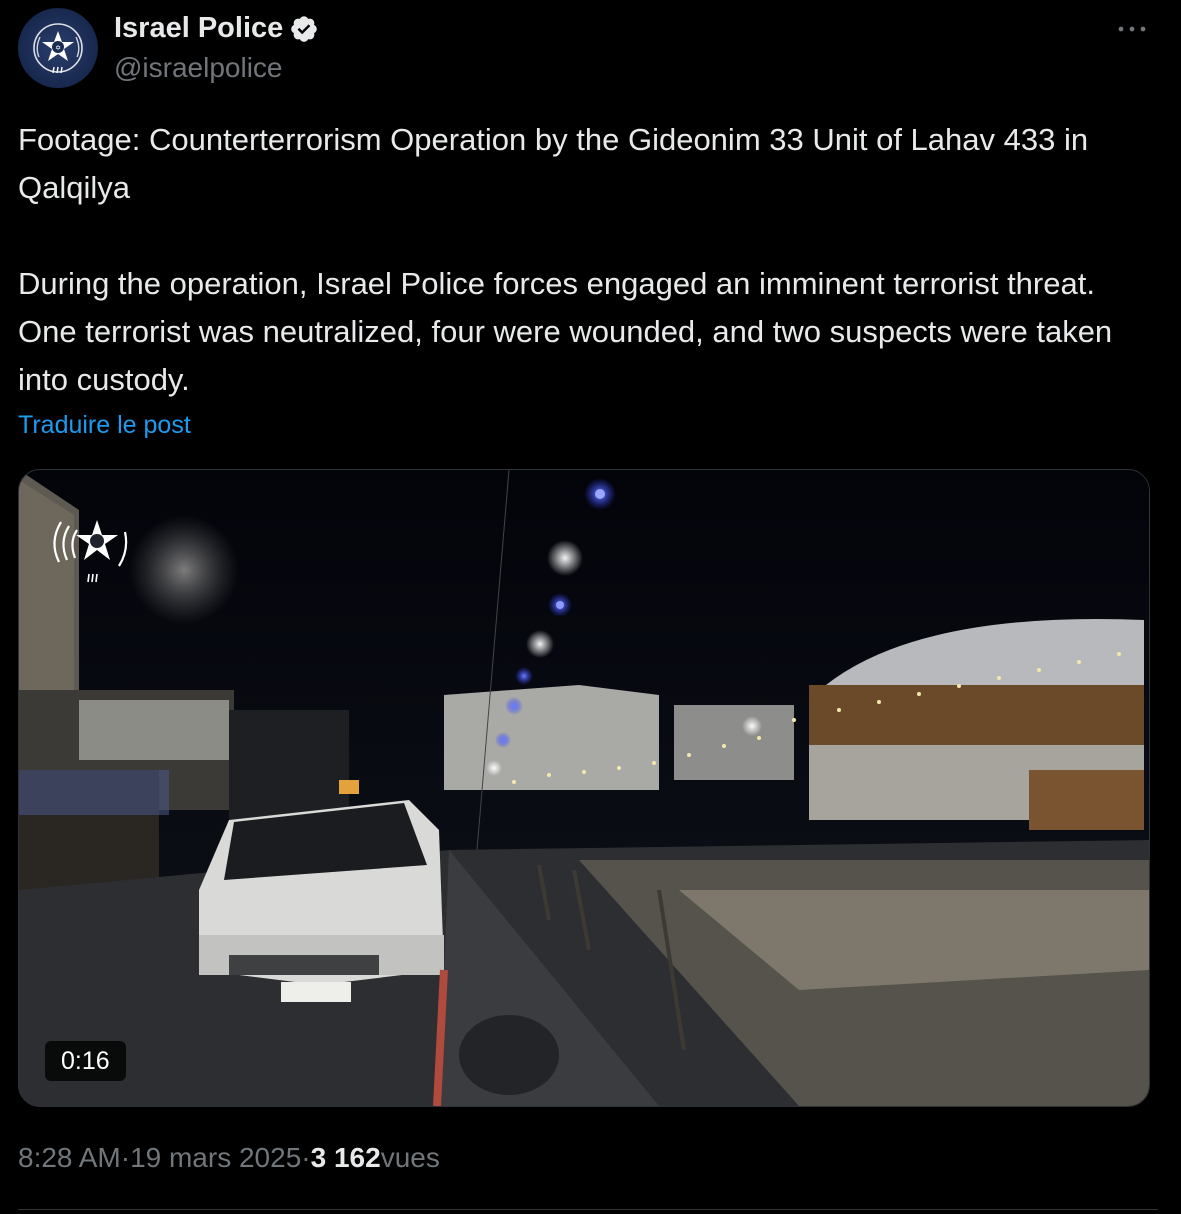 This screenshot has width=1181, height=1214. I want to click on name-row: Israel Police, so click(216, 28).